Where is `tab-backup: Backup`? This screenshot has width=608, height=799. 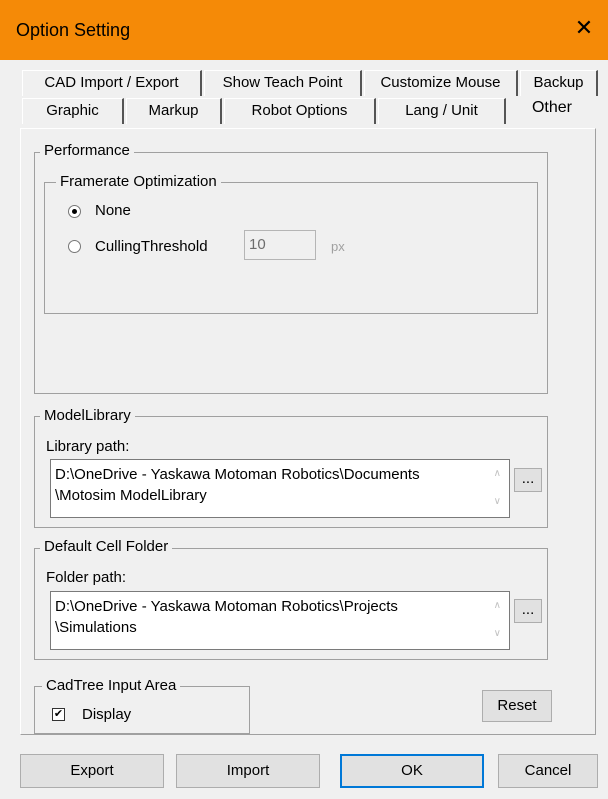 tab-backup: Backup is located at coordinates (559, 83).